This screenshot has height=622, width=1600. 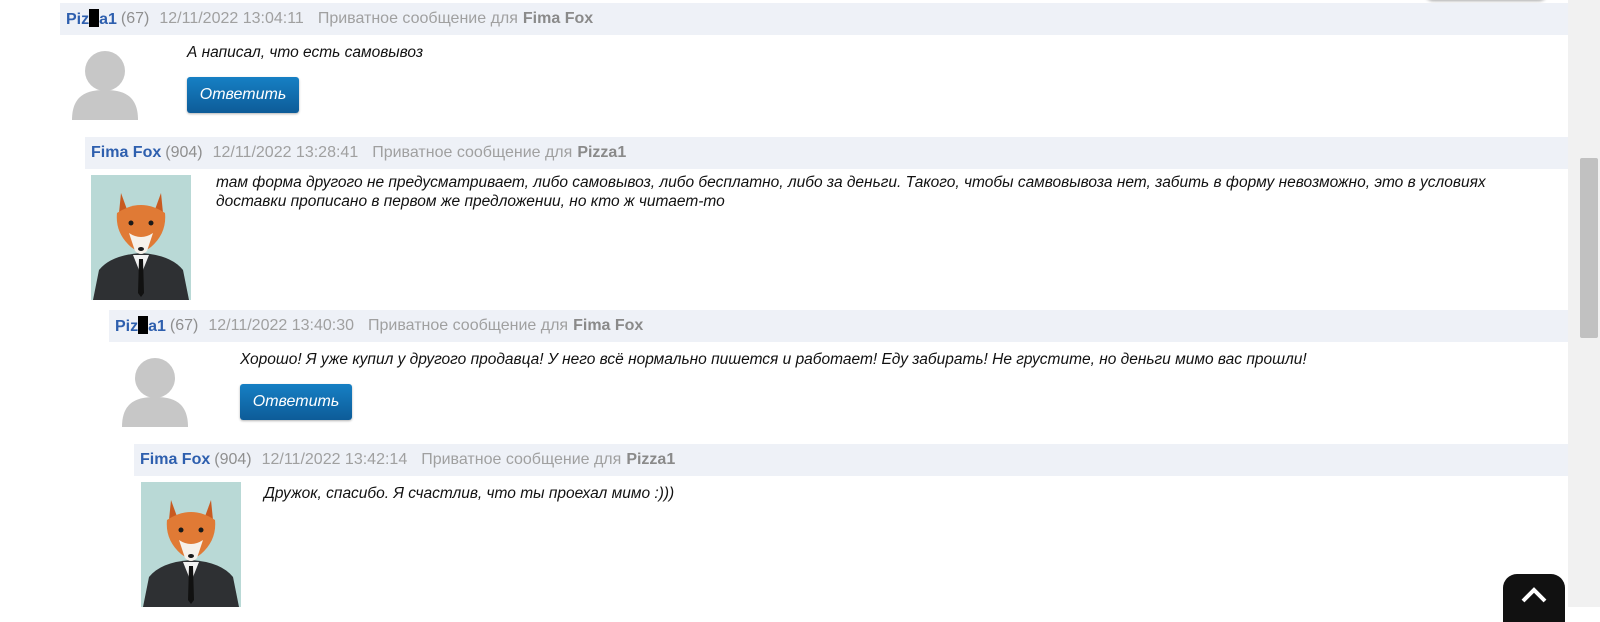 What do you see at coordinates (231, 18) in the screenshot?
I see `comment-date: 12/11/2022 13:04:11` at bounding box center [231, 18].